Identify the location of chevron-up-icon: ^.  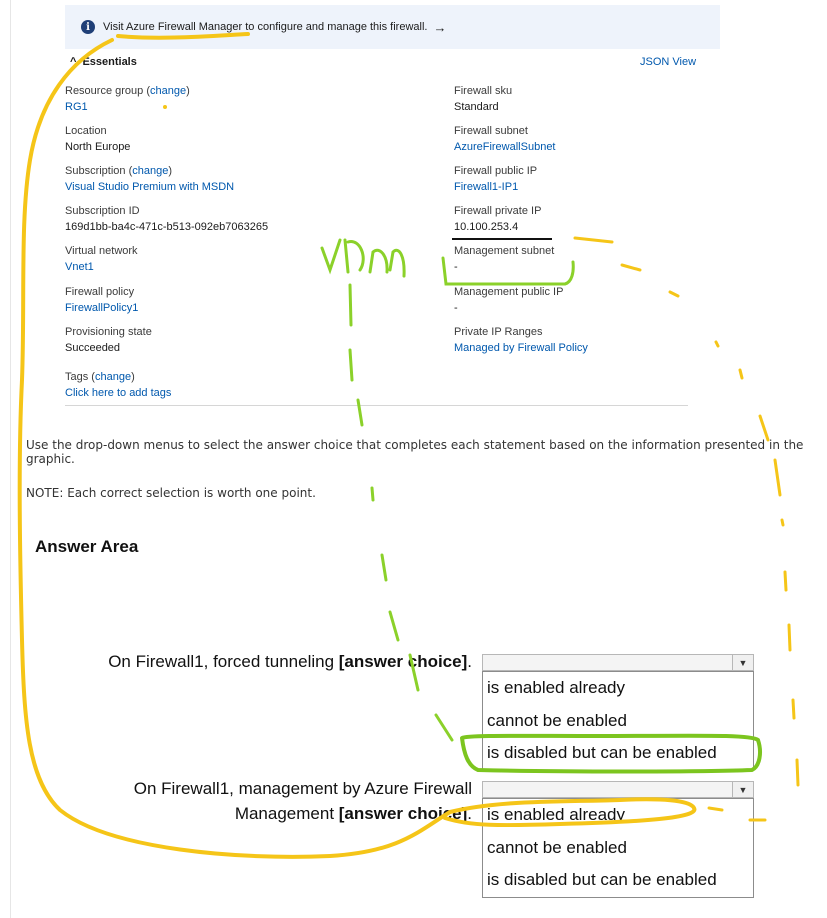
(73, 62).